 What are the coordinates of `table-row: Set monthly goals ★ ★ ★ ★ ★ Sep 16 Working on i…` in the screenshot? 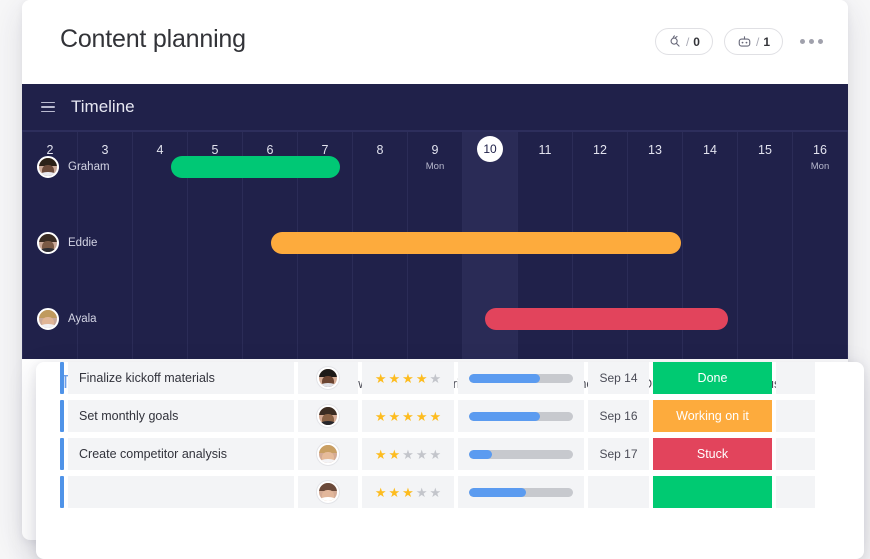 It's located at (437, 416).